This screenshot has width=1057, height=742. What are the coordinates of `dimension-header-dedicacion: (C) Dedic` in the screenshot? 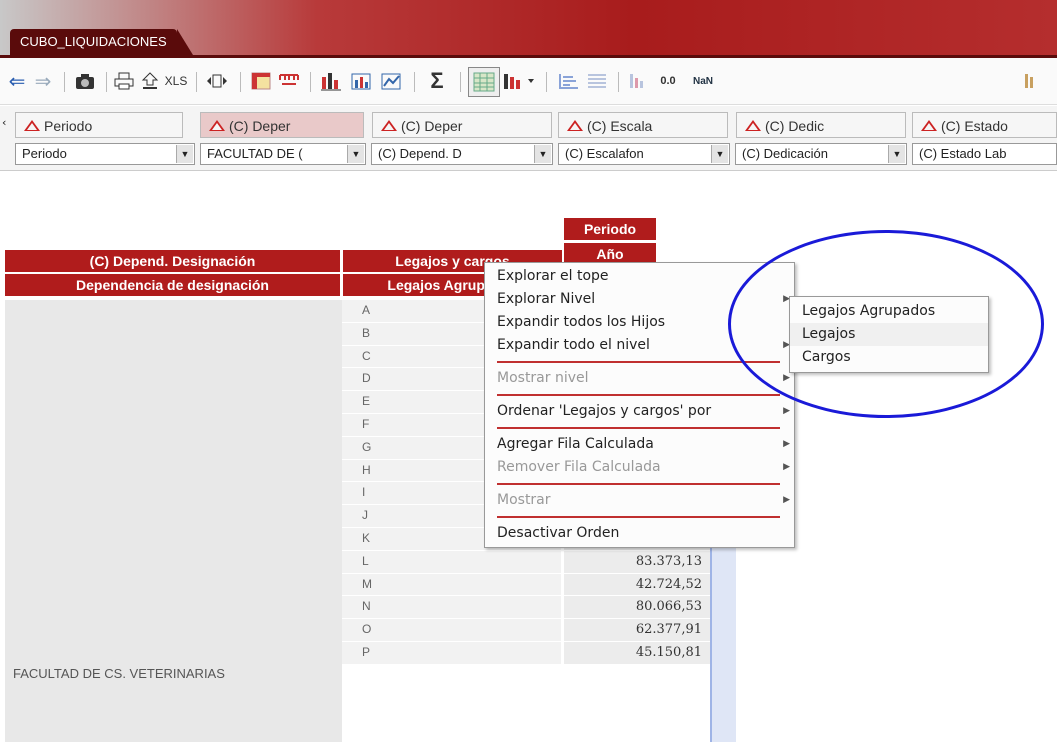 It's located at (821, 125).